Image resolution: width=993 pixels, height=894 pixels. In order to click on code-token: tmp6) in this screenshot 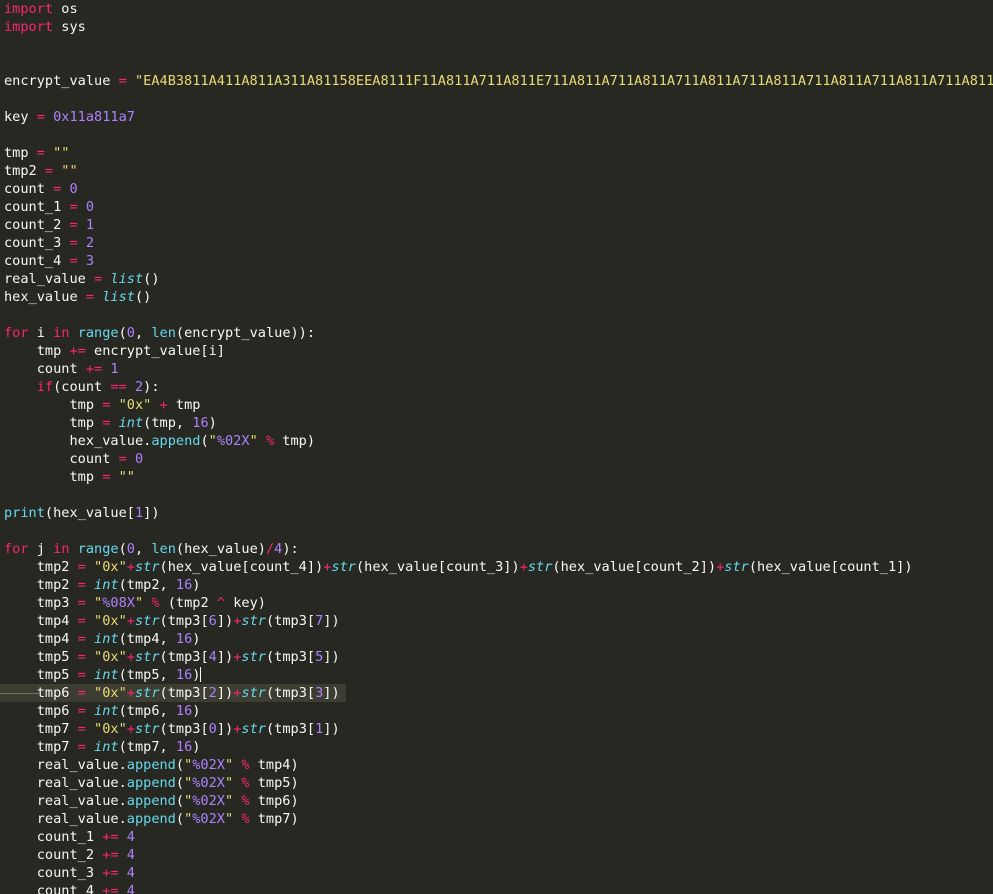, I will do `click(274, 801)`.